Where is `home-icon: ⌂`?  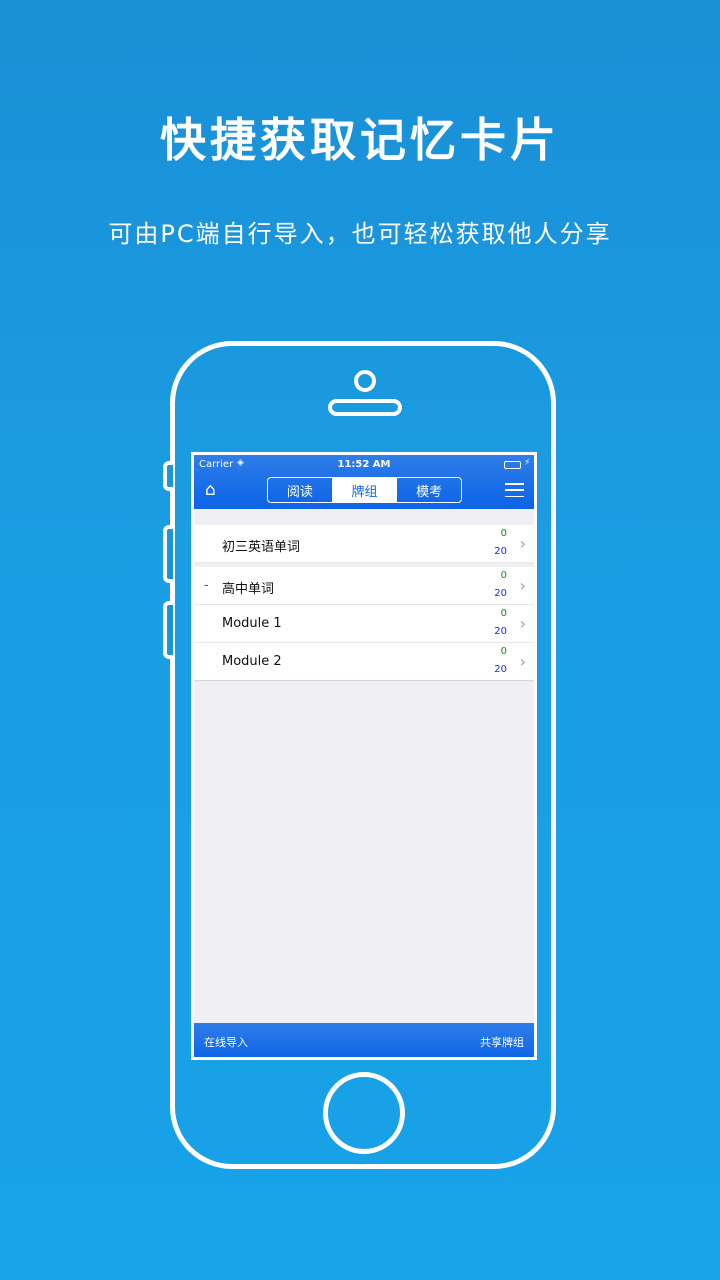 home-icon: ⌂ is located at coordinates (210, 490).